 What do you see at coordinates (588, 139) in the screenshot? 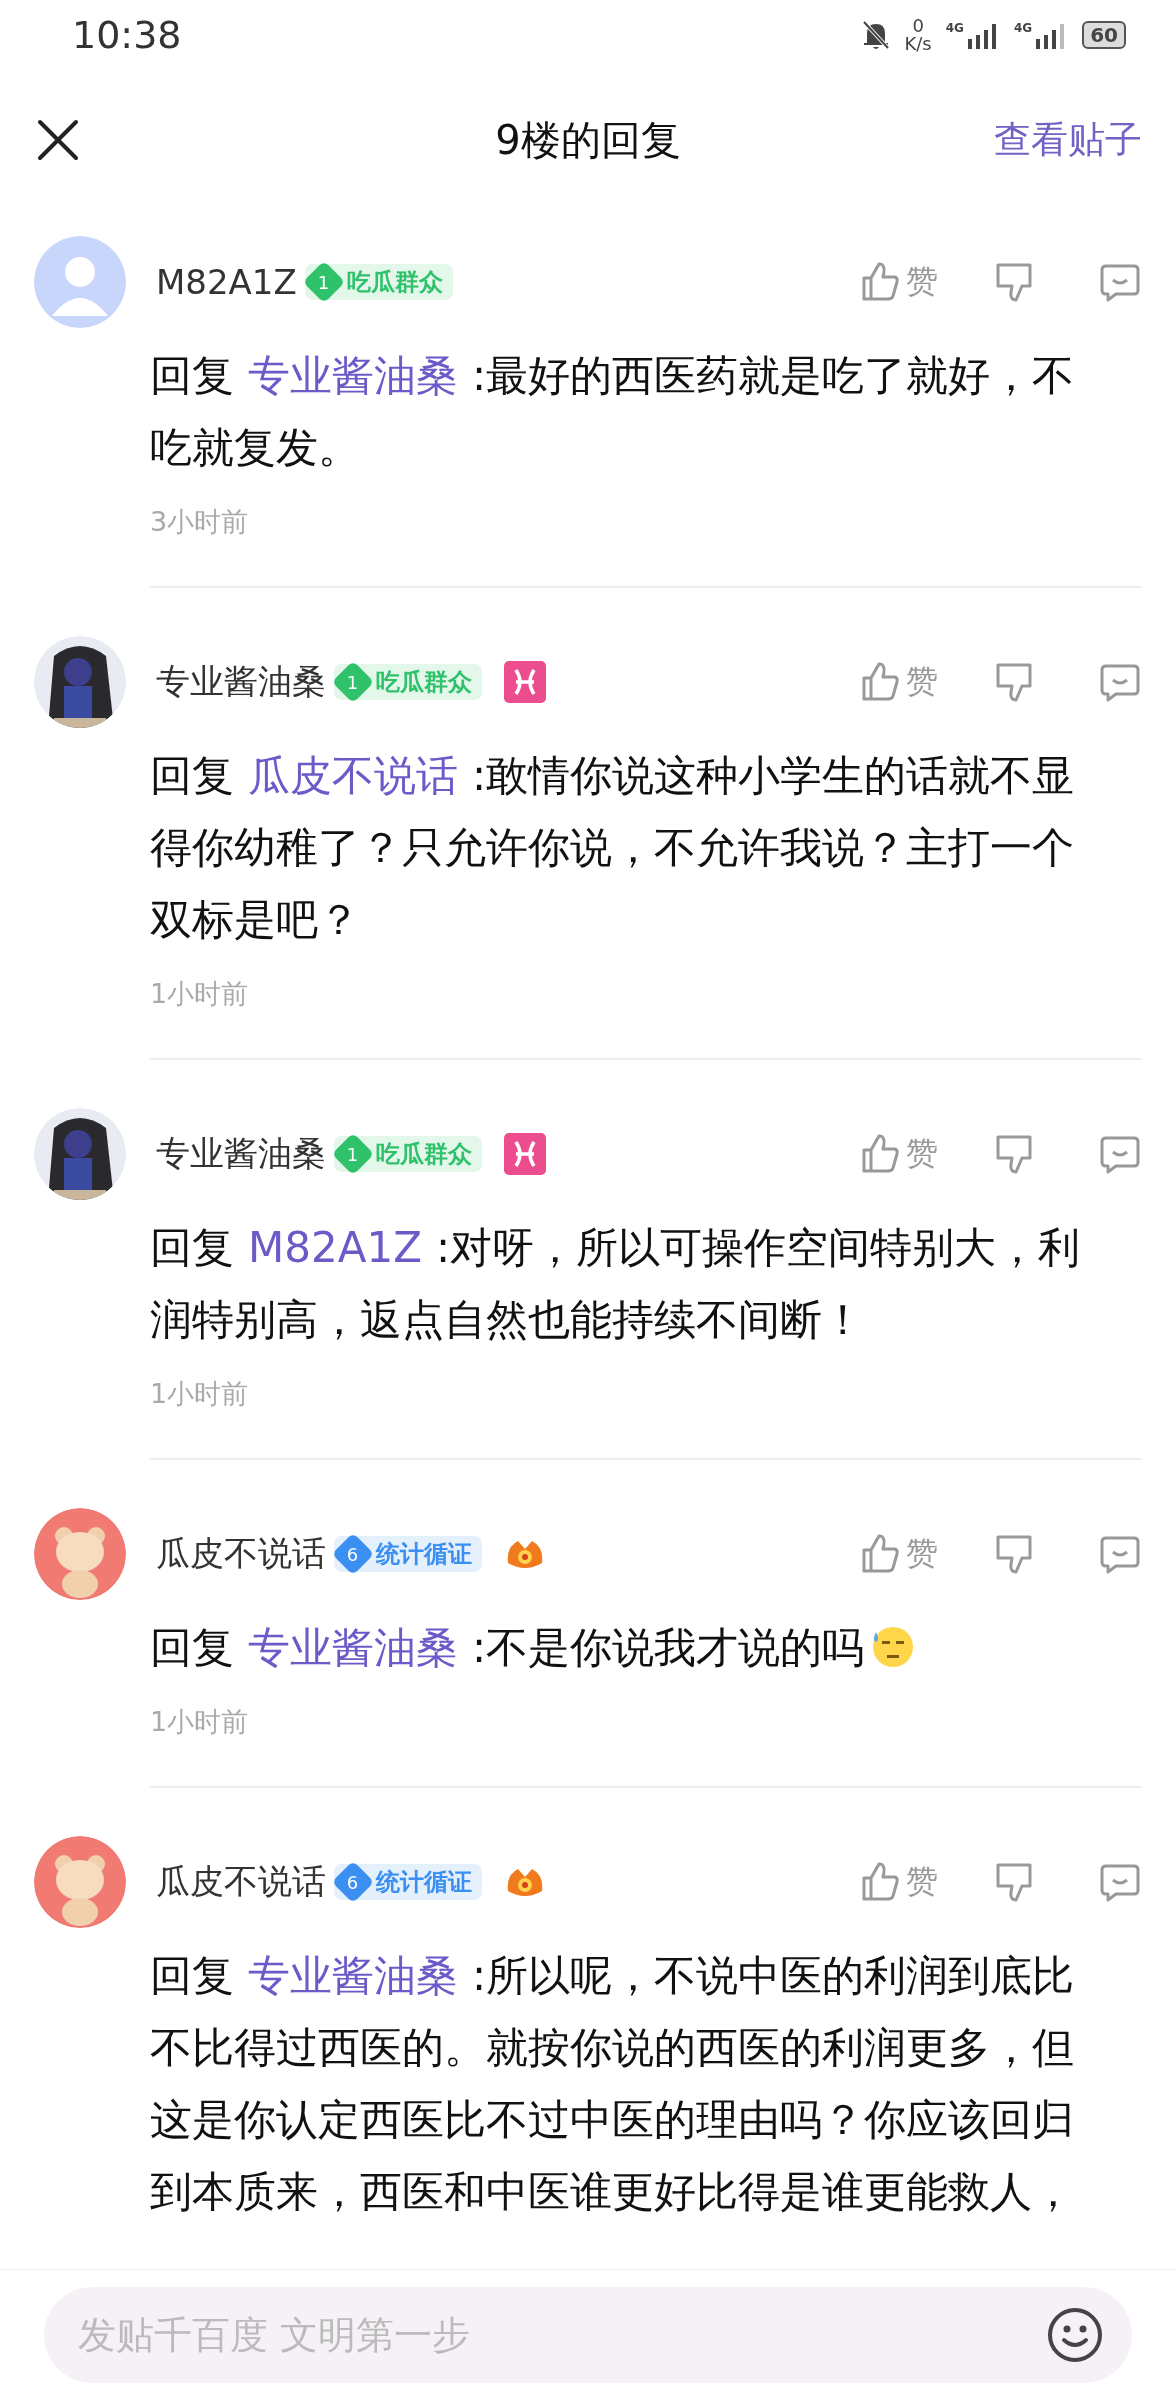
I see `page-title: 9楼的回复` at bounding box center [588, 139].